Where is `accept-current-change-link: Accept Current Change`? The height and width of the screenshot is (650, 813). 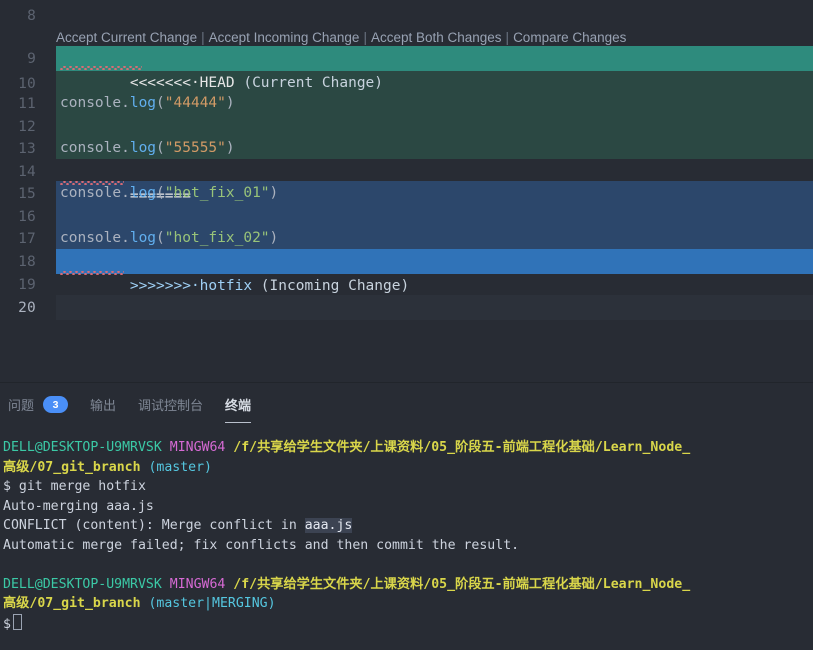
accept-current-change-link: Accept Current Change is located at coordinates (126, 37).